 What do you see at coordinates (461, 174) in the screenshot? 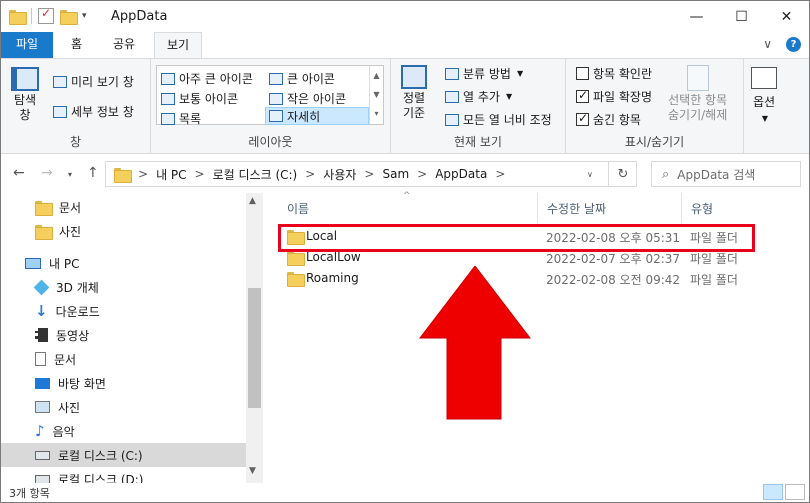
I see `breadcrumb-item: AppData` at bounding box center [461, 174].